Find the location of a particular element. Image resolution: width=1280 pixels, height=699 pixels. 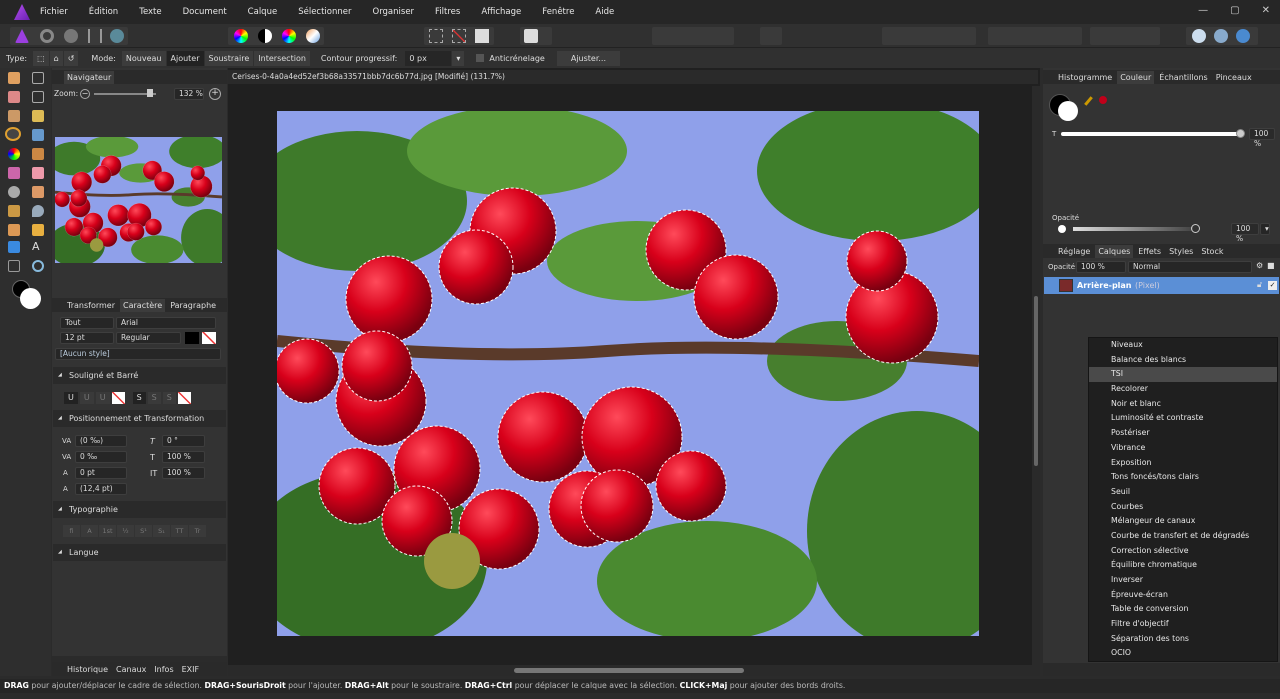

adjustment-menu-item: Niveaux is located at coordinates (1183, 345).